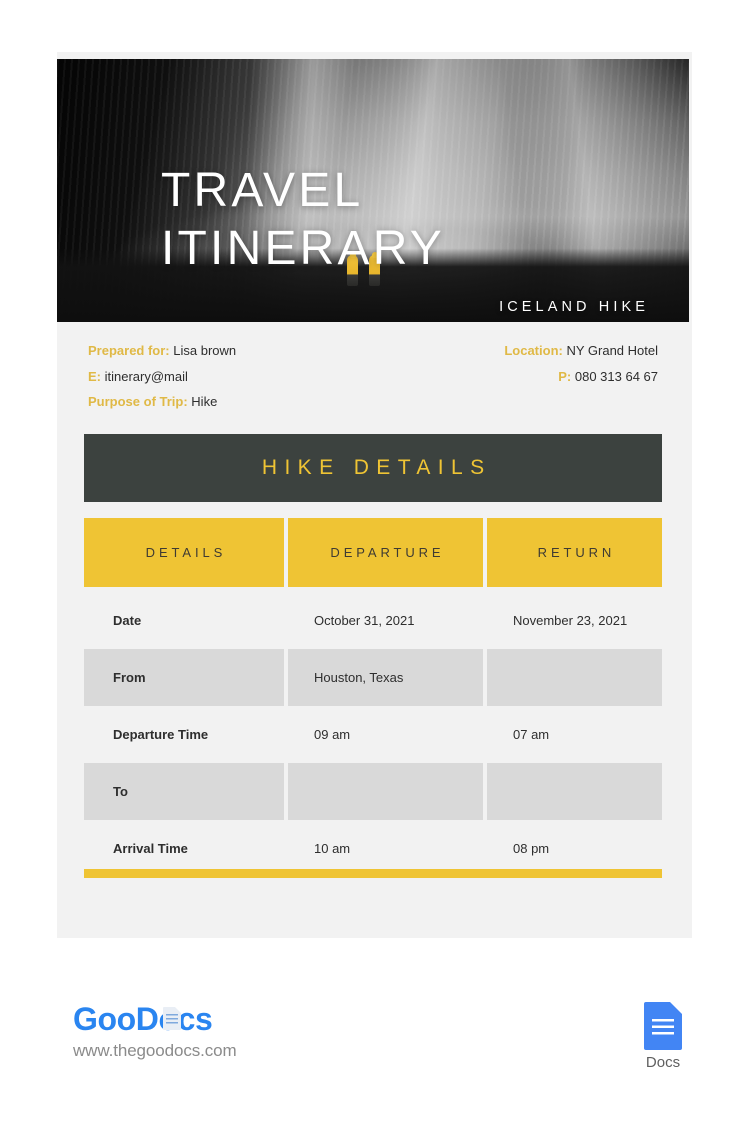 This screenshot has height=1144, width=750. What do you see at coordinates (155, 1050) in the screenshot?
I see `brand-url: www.thegoodocs.com` at bounding box center [155, 1050].